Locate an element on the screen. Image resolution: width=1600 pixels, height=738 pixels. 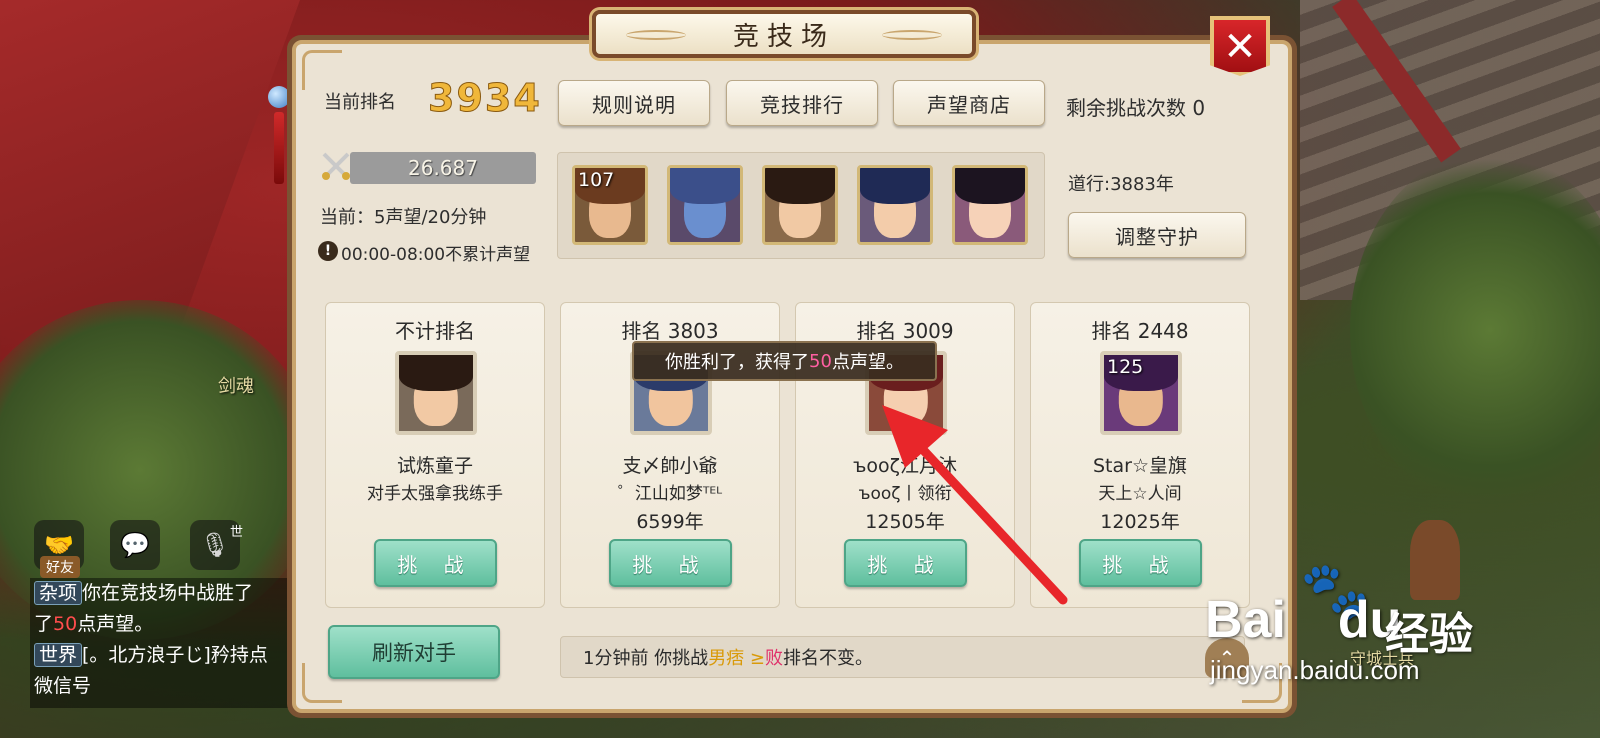
reputation-value: 26.687 is located at coordinates (443, 168).